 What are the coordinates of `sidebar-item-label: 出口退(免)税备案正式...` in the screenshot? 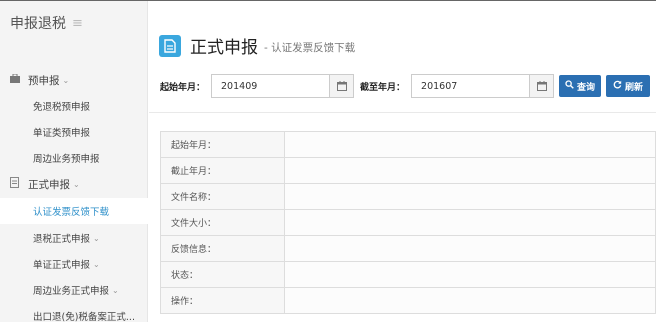 It's located at (84, 317).